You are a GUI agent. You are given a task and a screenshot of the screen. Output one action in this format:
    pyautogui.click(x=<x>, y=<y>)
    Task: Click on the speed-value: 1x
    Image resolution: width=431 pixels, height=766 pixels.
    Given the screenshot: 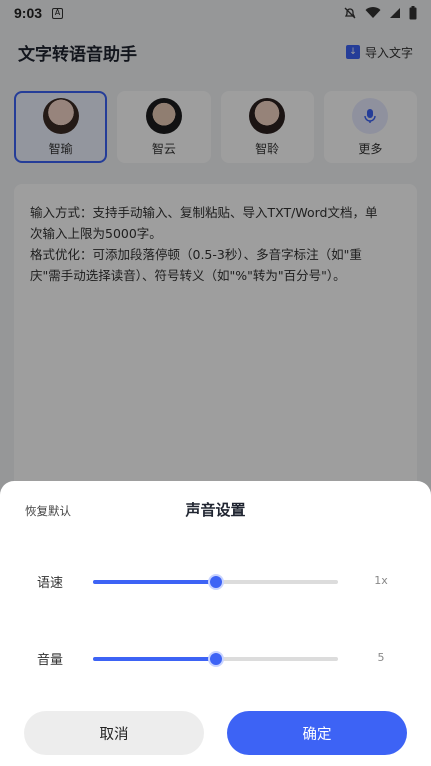 What is the action you would take?
    pyautogui.click(x=381, y=580)
    